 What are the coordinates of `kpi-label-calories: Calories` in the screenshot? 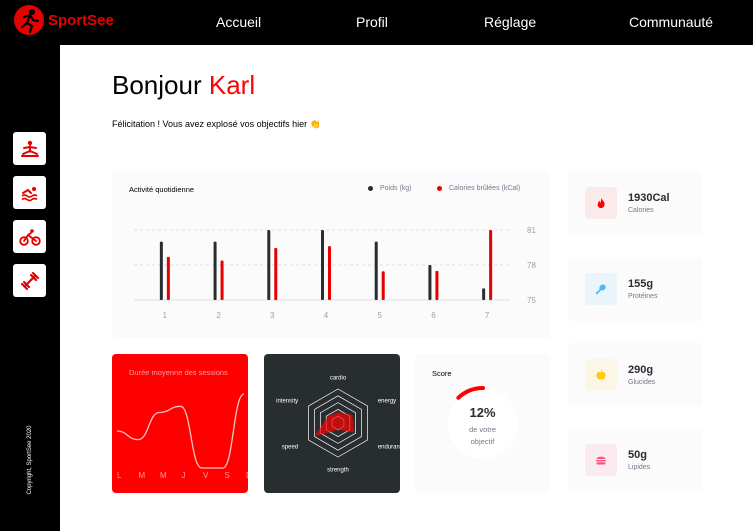 It's located at (641, 210).